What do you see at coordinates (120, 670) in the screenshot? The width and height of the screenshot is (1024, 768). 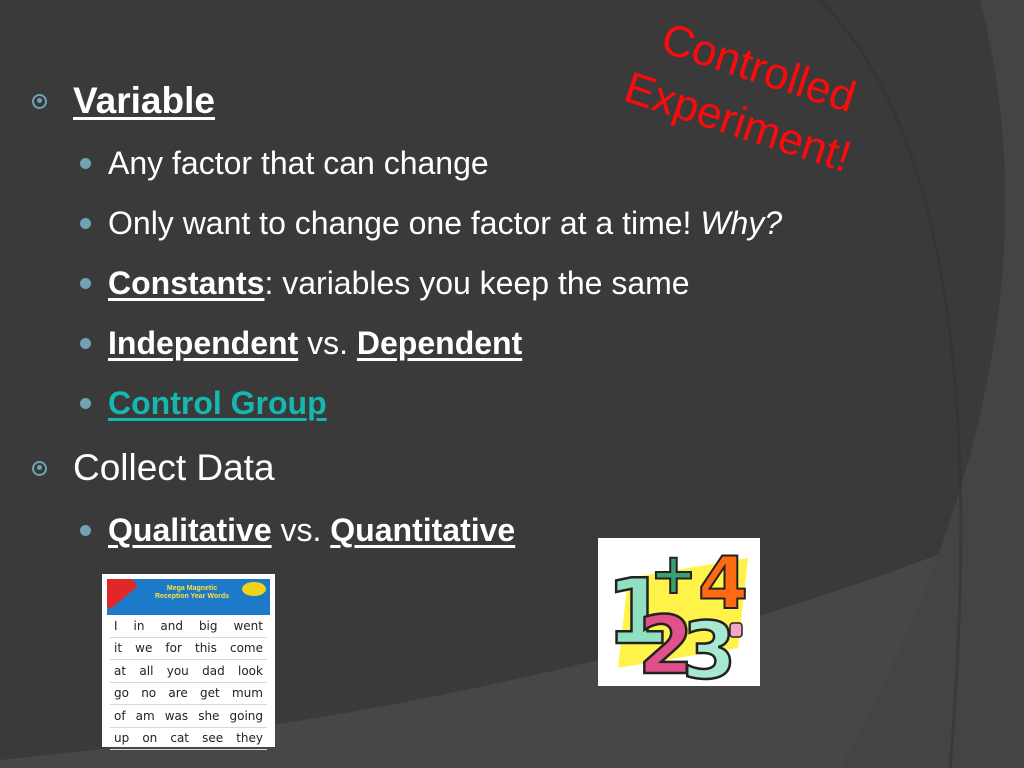 I see `magnet-word: at` at bounding box center [120, 670].